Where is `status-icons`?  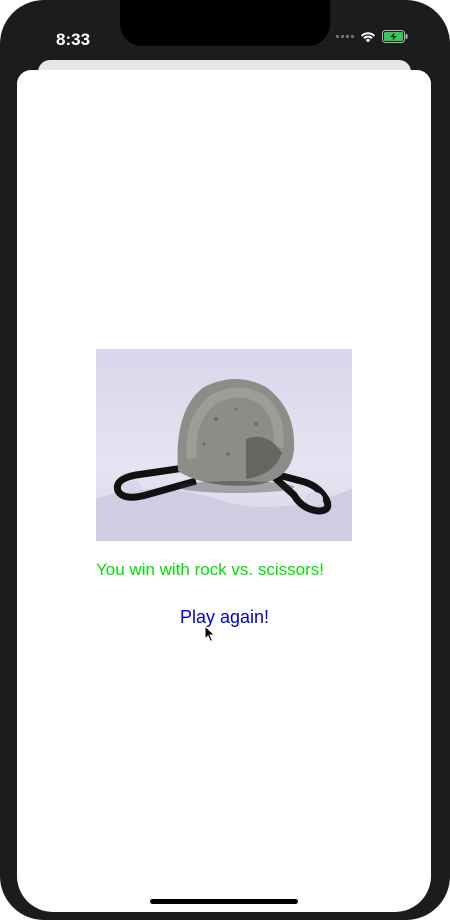
status-icons is located at coordinates (372, 36).